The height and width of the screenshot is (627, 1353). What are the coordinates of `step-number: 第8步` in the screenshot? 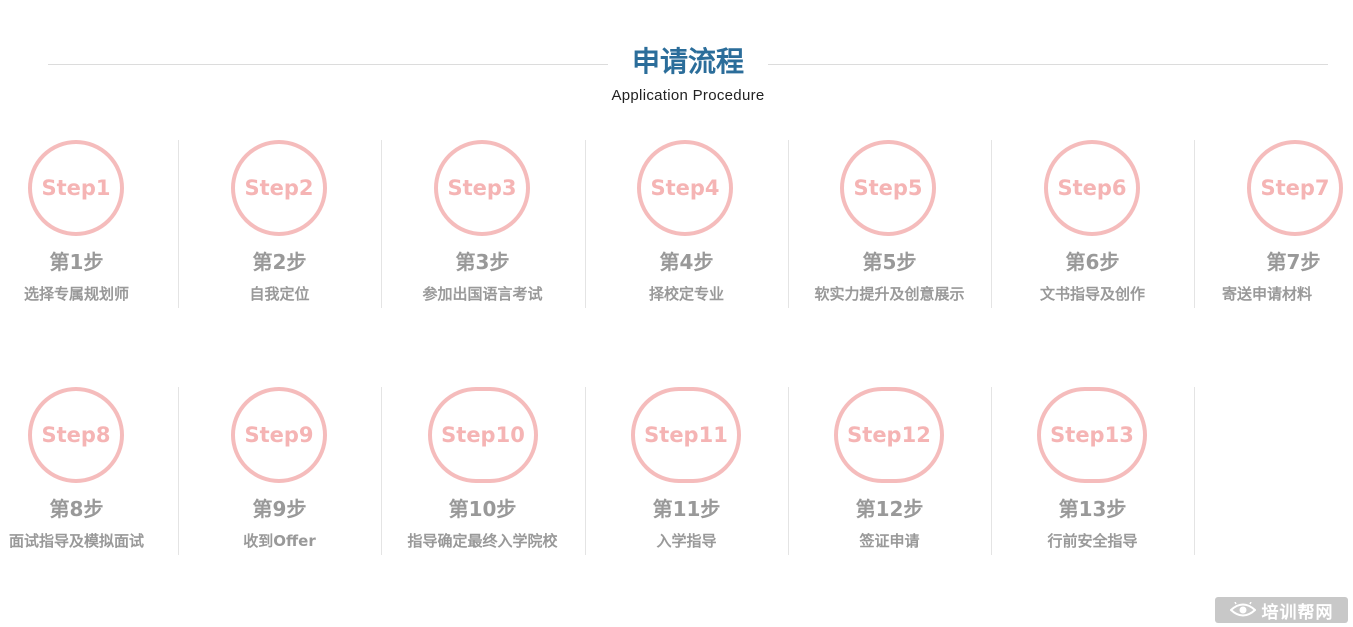 It's located at (76, 509).